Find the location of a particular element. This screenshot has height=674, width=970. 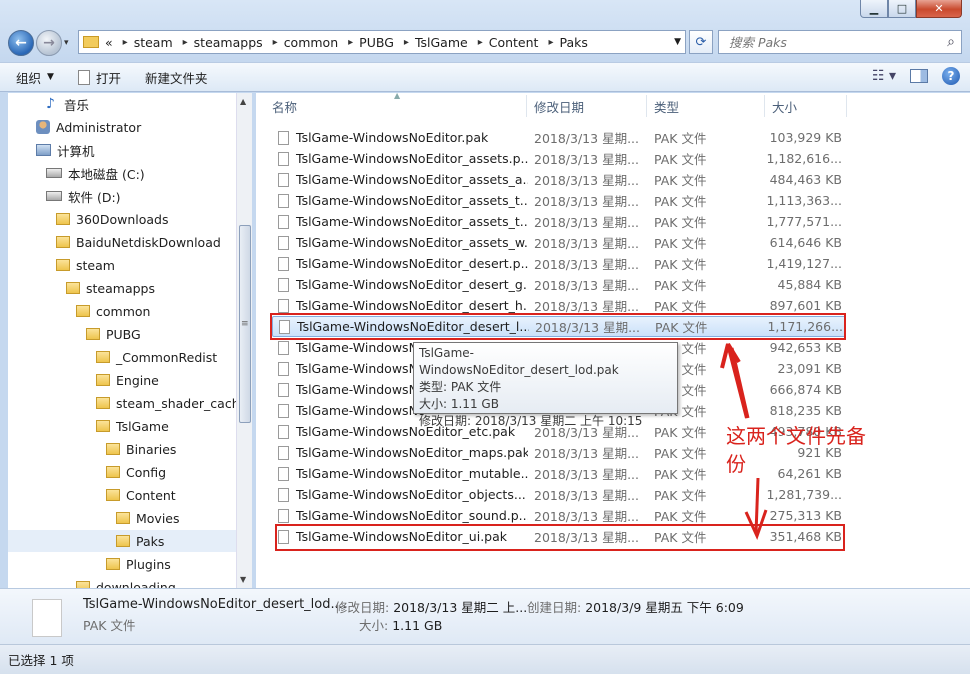

details-label: 修改日期: is located at coordinates (362, 607).